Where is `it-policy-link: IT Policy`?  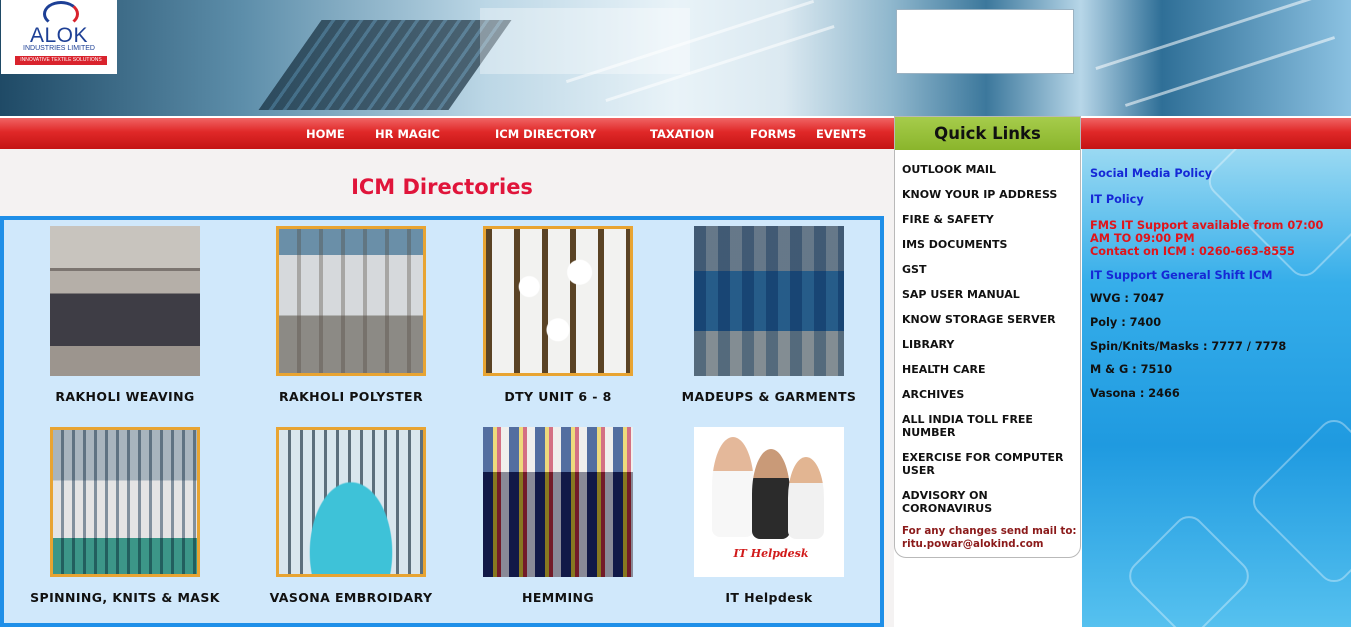
it-policy-link: IT Policy is located at coordinates (1217, 199).